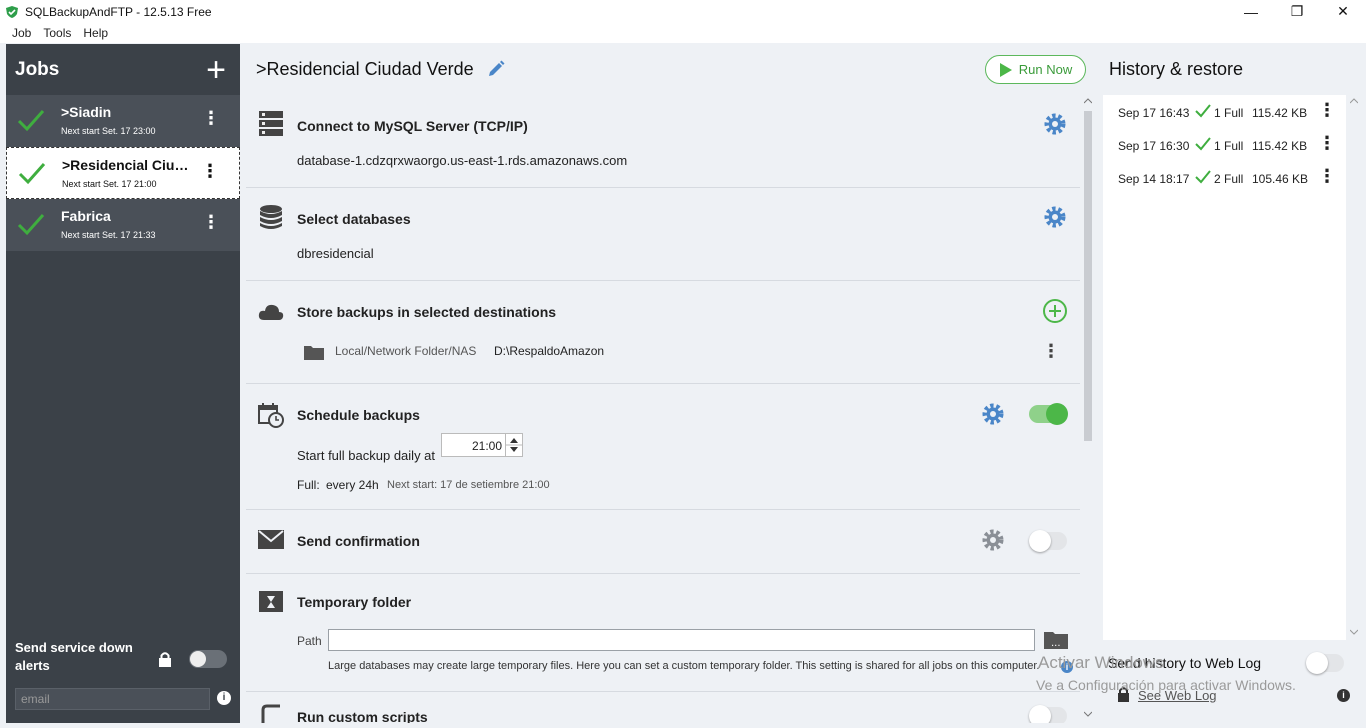 The width and height of the screenshot is (1366, 728). What do you see at coordinates (412, 126) in the screenshot?
I see `connect-title: Connect to MySQL Server (TCP/IP)` at bounding box center [412, 126].